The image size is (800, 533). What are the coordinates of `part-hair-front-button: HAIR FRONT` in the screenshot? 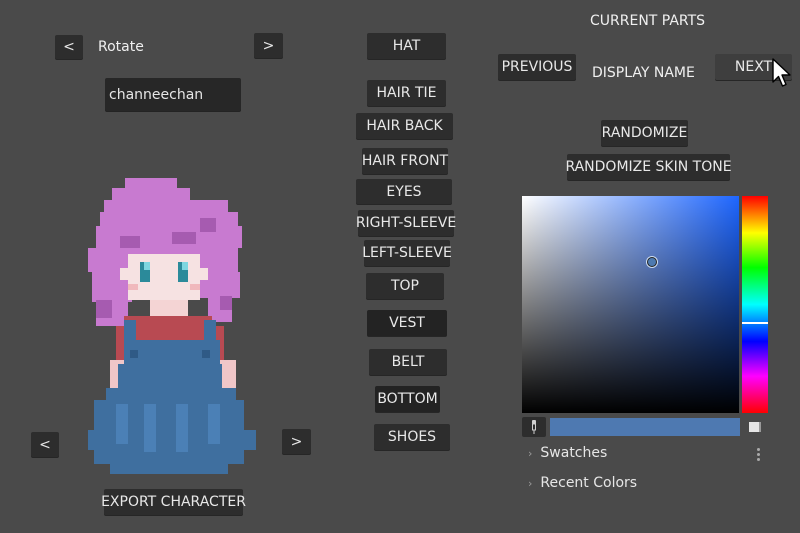 It's located at (405, 161).